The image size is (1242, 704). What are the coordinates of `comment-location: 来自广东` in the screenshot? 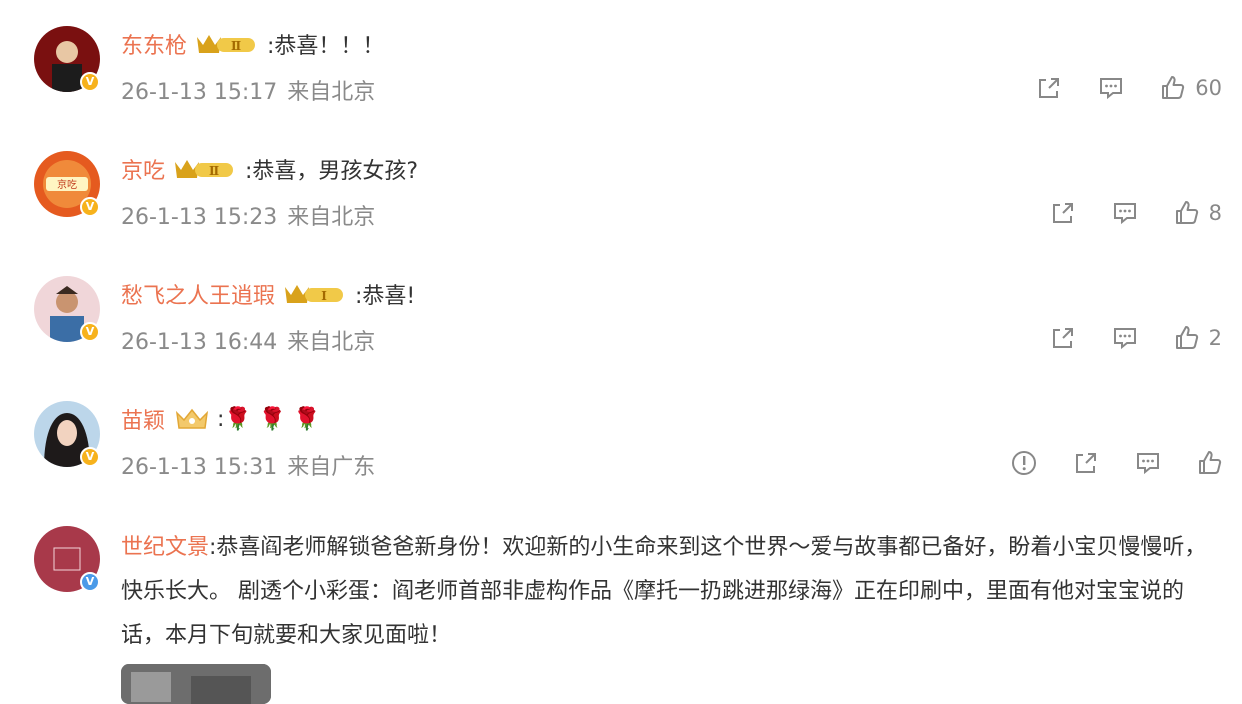 It's located at (331, 467).